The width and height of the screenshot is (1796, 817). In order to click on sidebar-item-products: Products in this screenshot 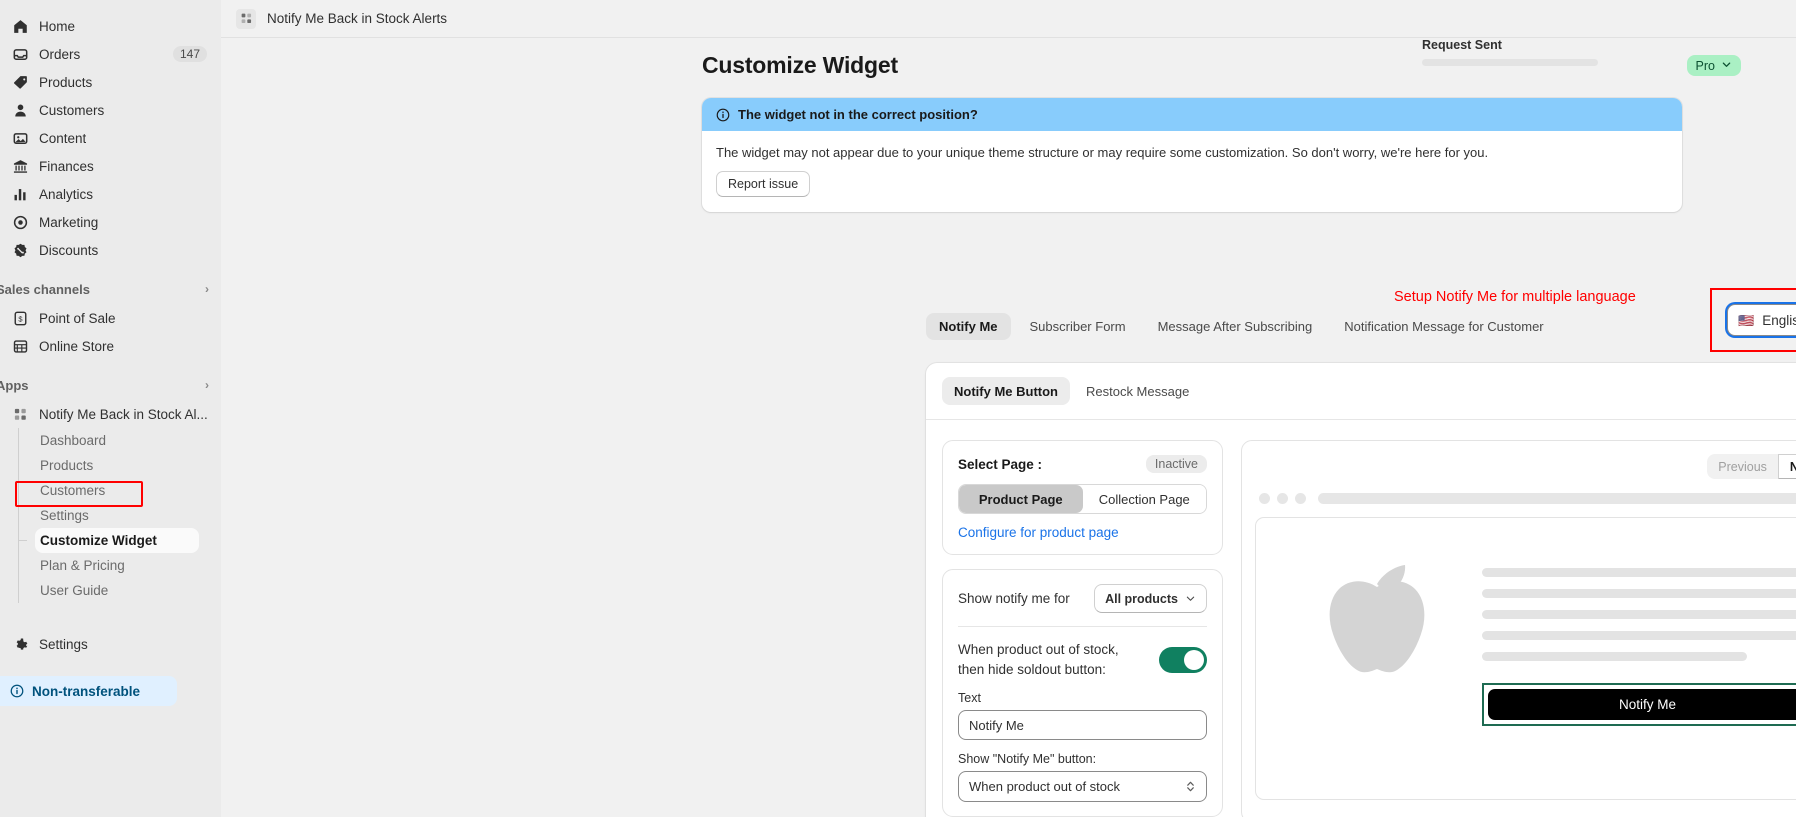, I will do `click(106, 82)`.